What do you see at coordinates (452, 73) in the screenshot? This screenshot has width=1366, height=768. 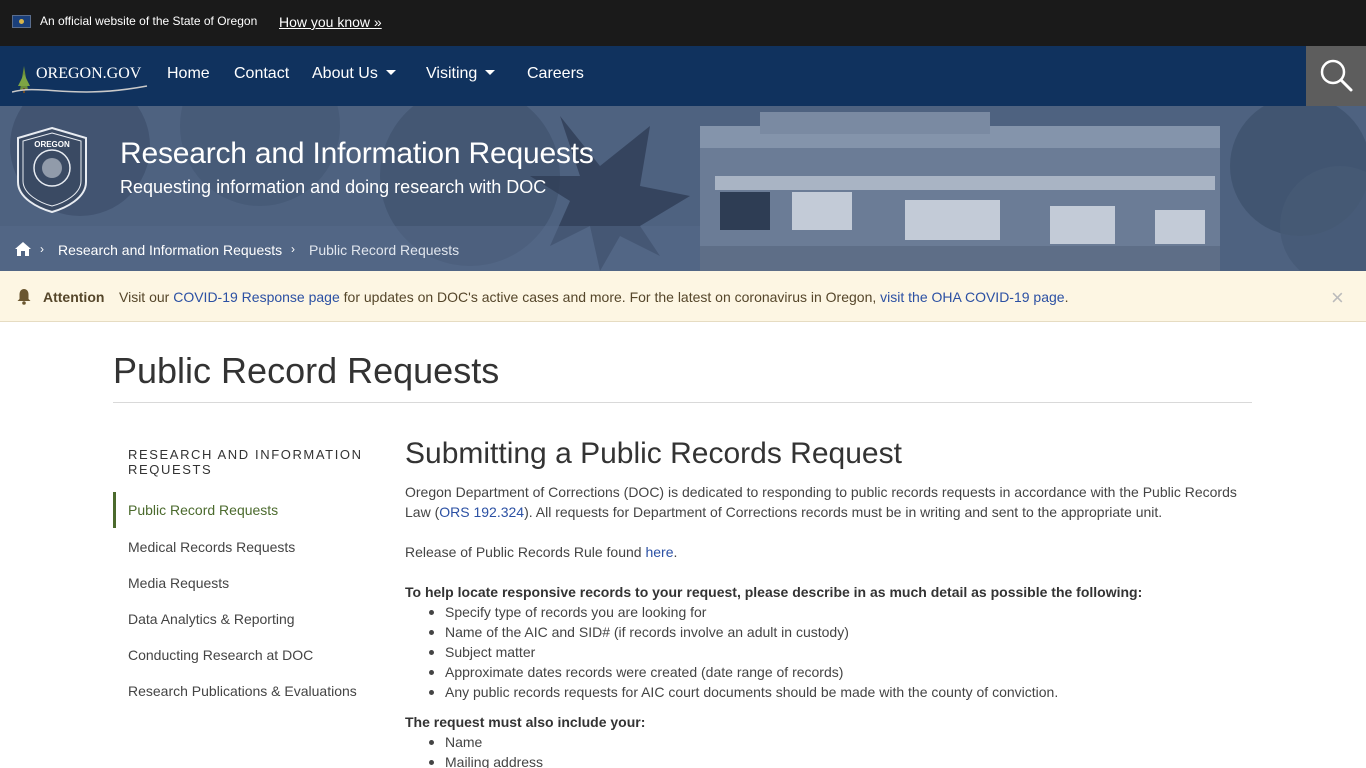 I see `nav-visiting-label: Visiting` at bounding box center [452, 73].